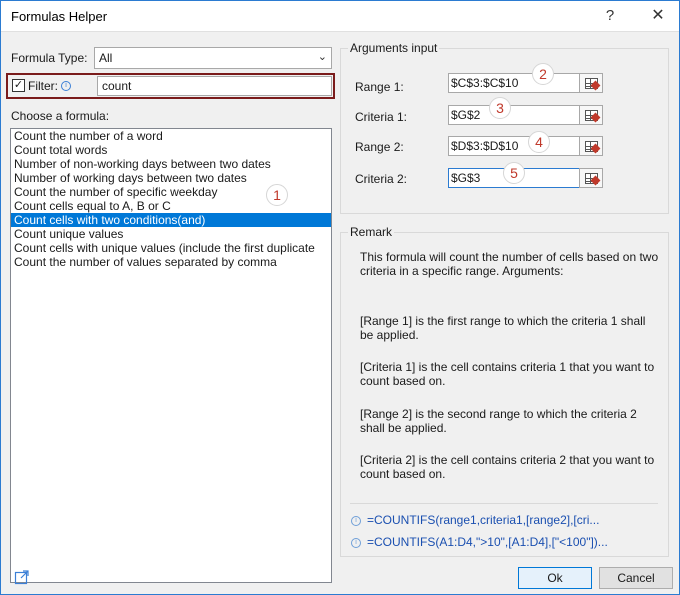 This screenshot has width=680, height=595. I want to click on step-marker-4: 4, so click(539, 142).